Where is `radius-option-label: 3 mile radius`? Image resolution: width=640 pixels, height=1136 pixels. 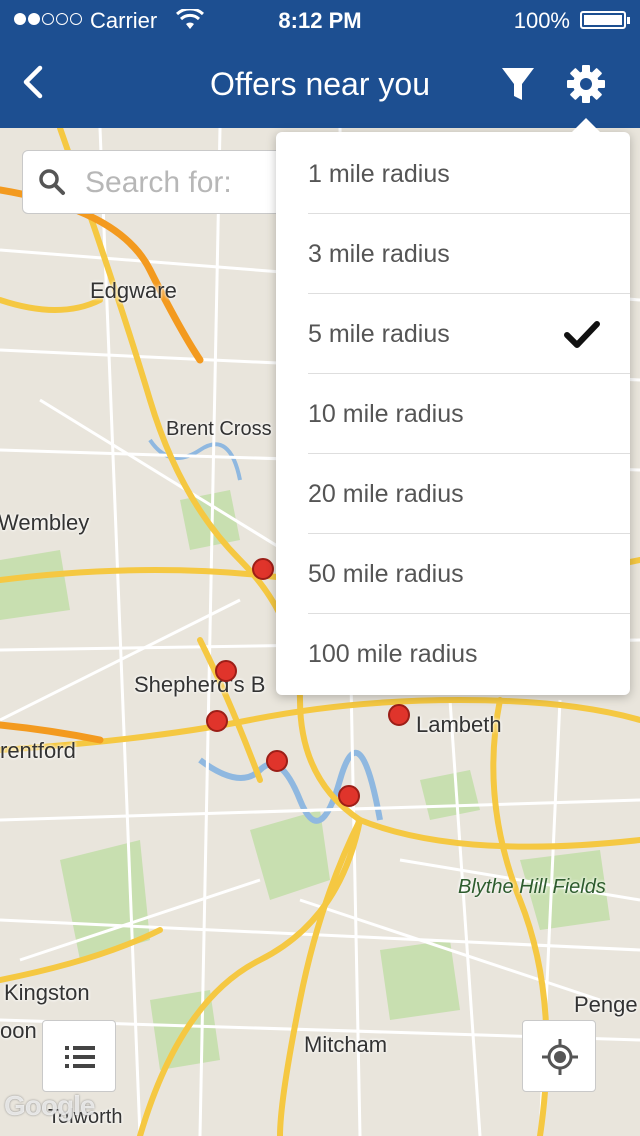 radius-option-label: 3 mile radius is located at coordinates (379, 254).